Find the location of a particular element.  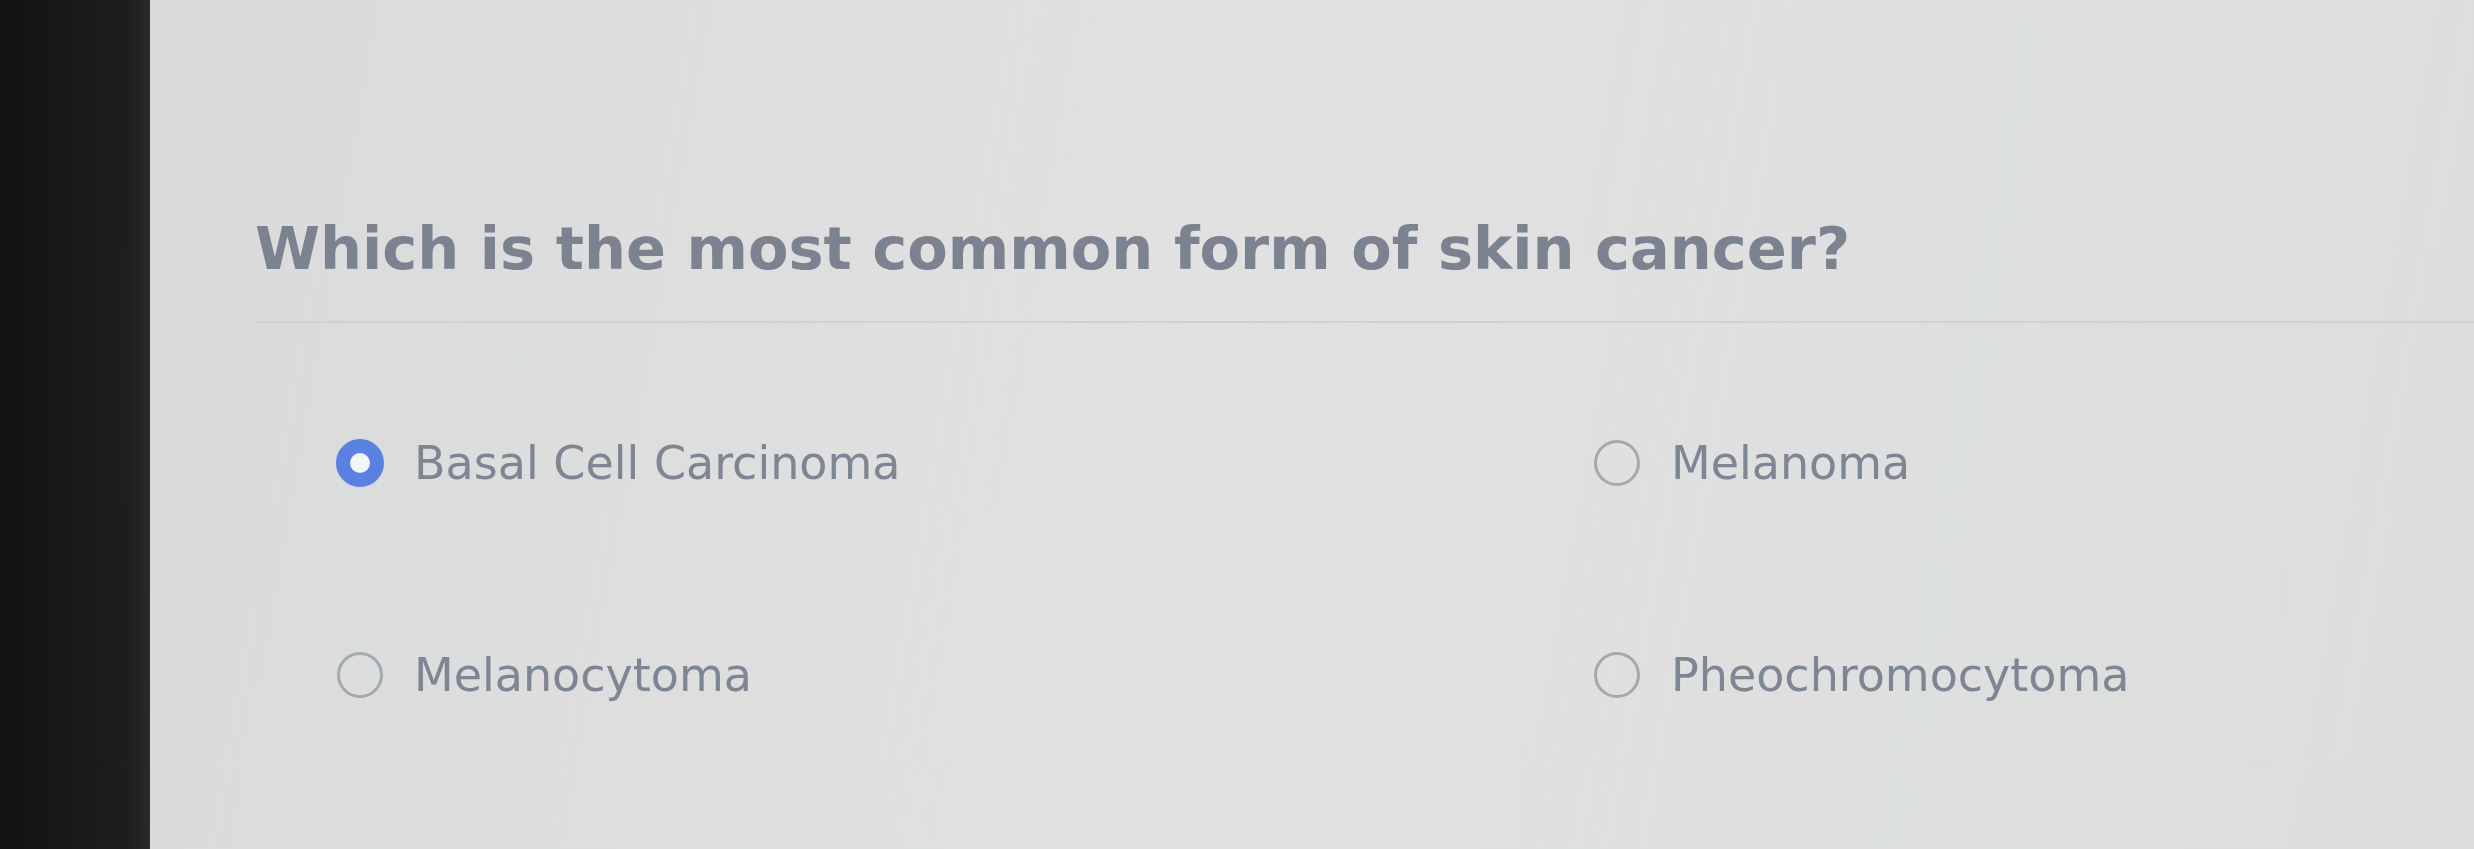

answer-option: Melanocytoma is located at coordinates (544, 674).